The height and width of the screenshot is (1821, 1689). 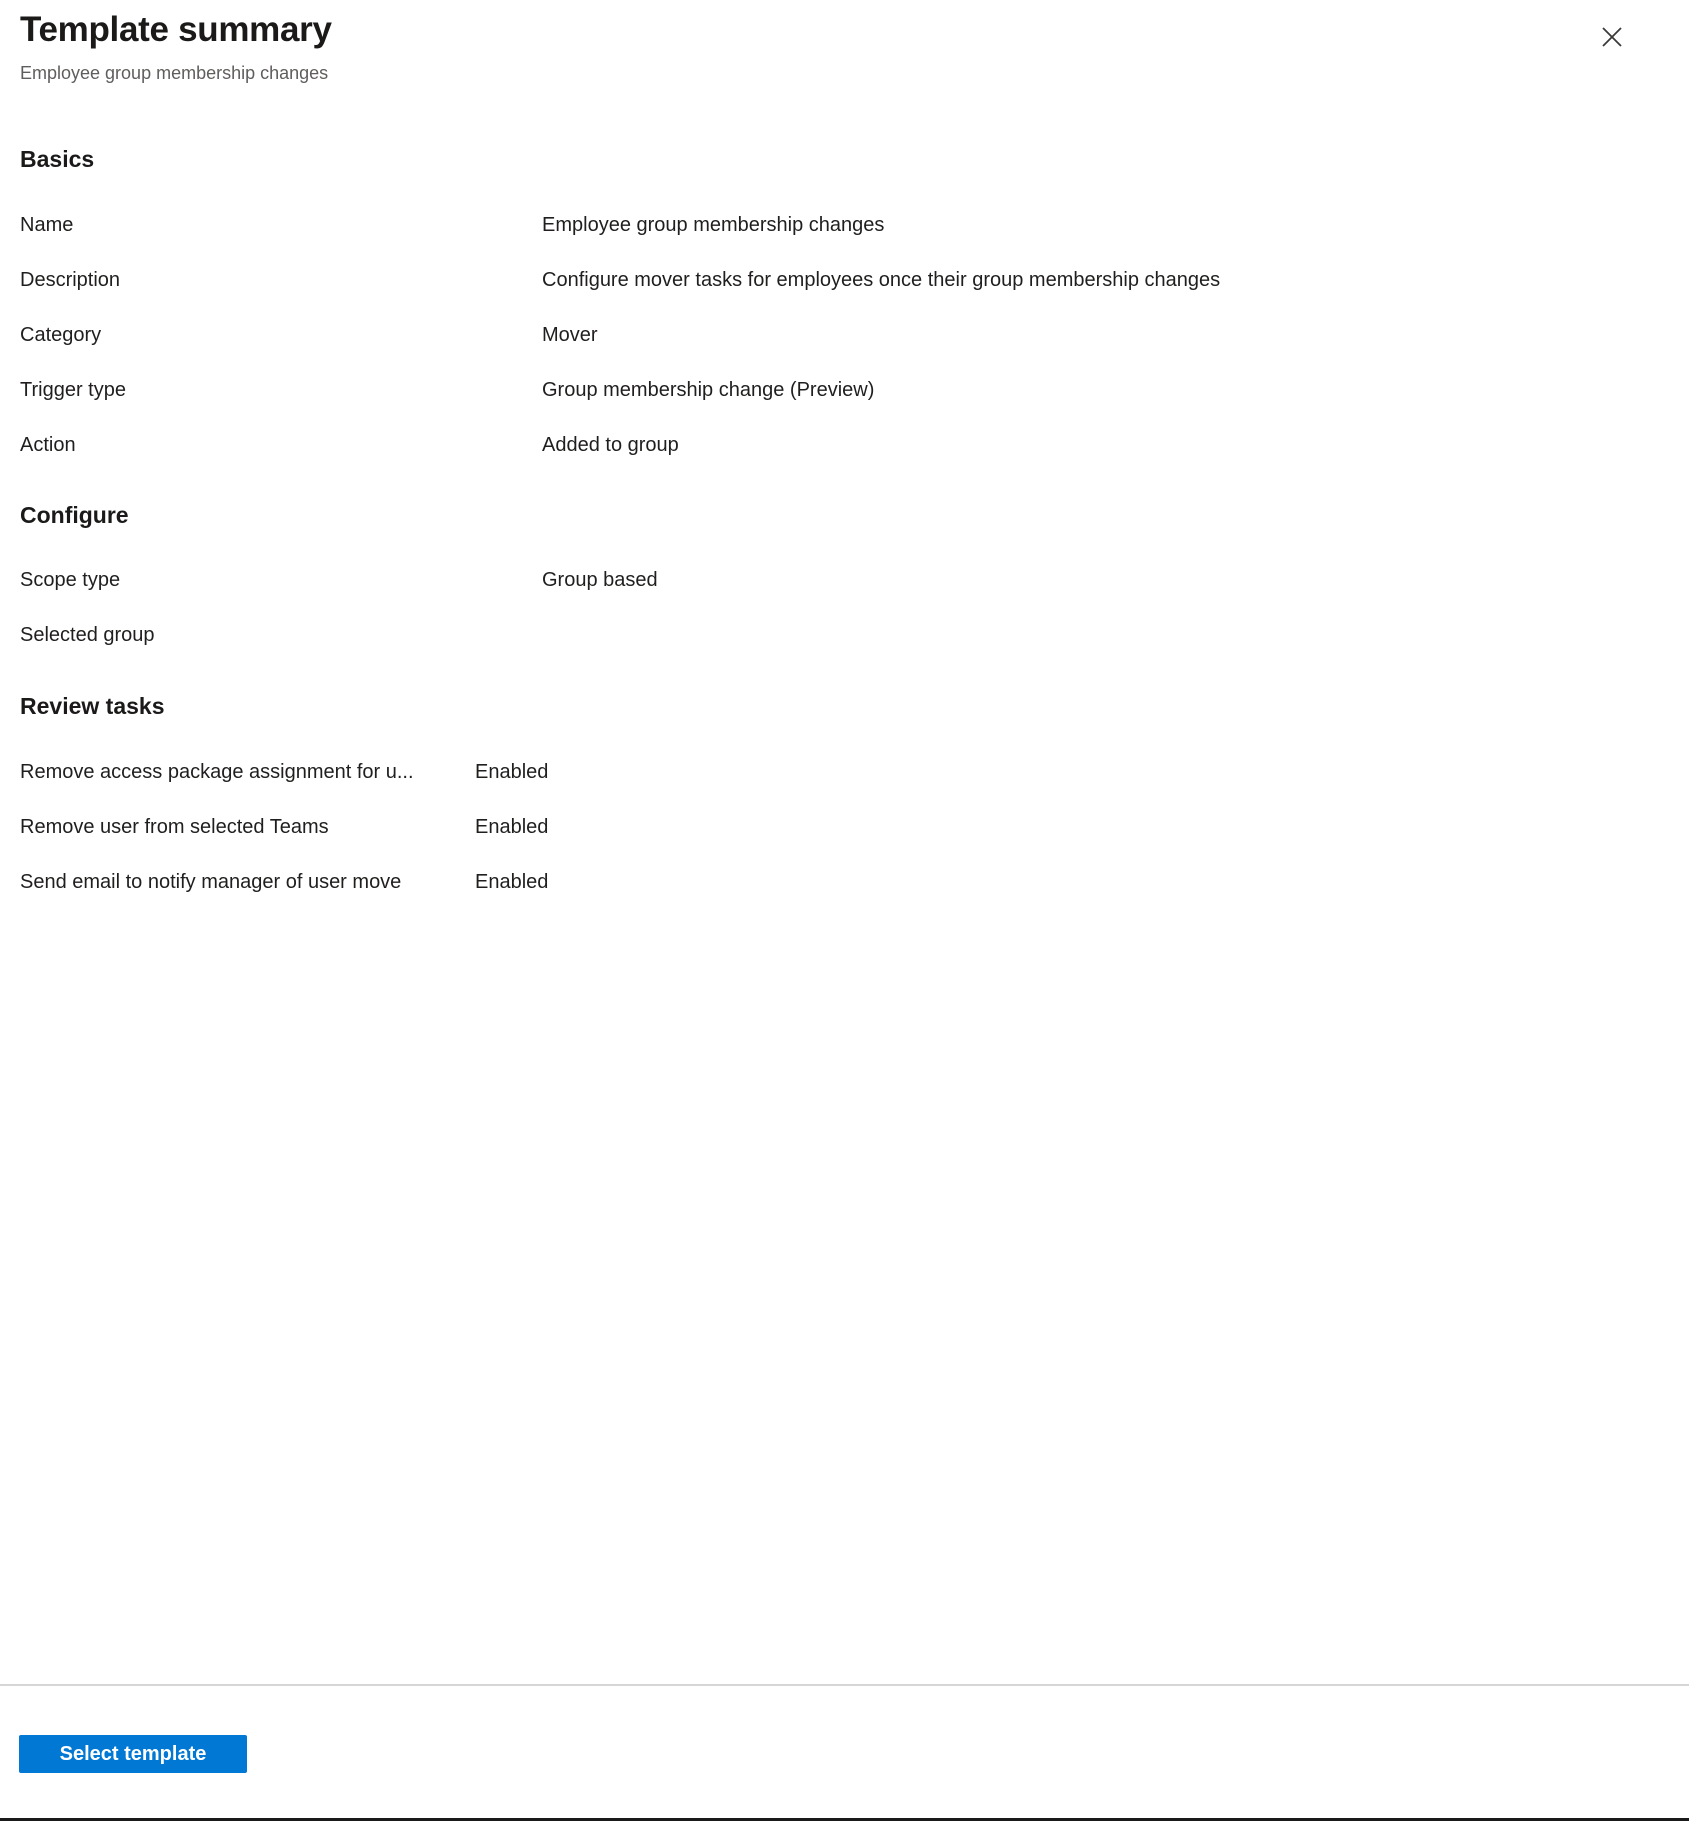 I want to click on row-label: Scope type, so click(x=70, y=580).